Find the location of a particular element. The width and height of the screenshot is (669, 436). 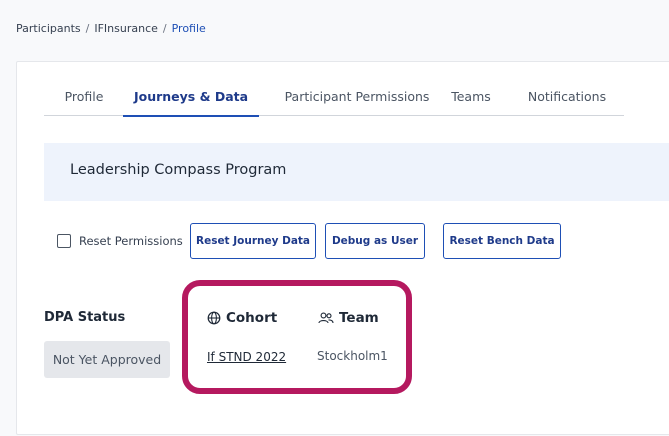

team-value: Stockholm1 is located at coordinates (352, 356).